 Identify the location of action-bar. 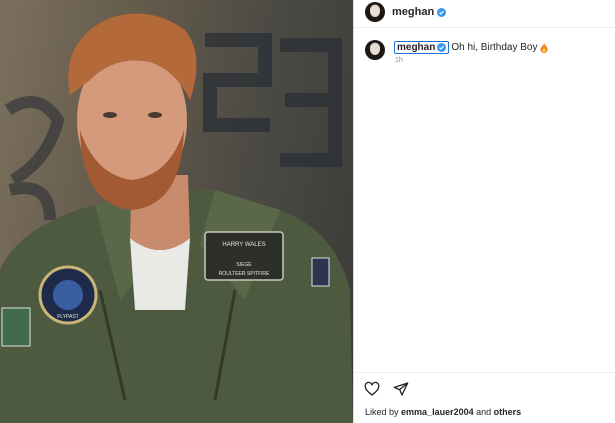
(386, 389).